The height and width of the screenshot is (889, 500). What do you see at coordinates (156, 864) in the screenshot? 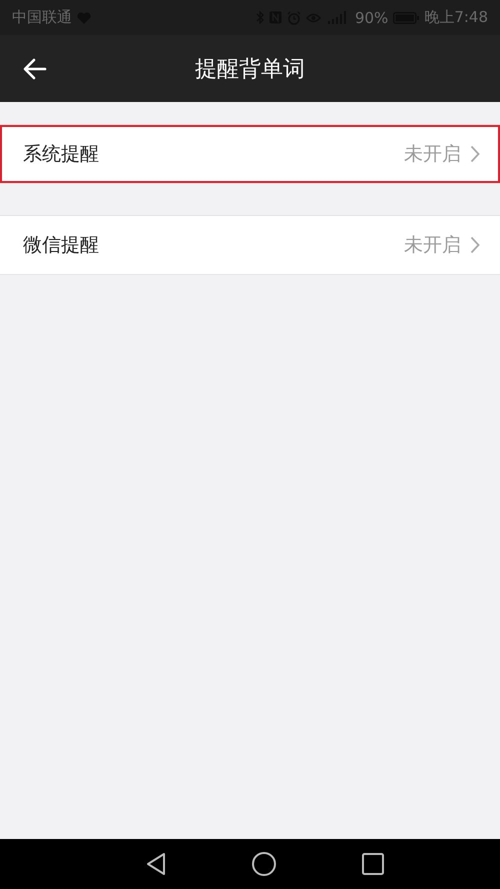
I see `back-triangle-icon` at bounding box center [156, 864].